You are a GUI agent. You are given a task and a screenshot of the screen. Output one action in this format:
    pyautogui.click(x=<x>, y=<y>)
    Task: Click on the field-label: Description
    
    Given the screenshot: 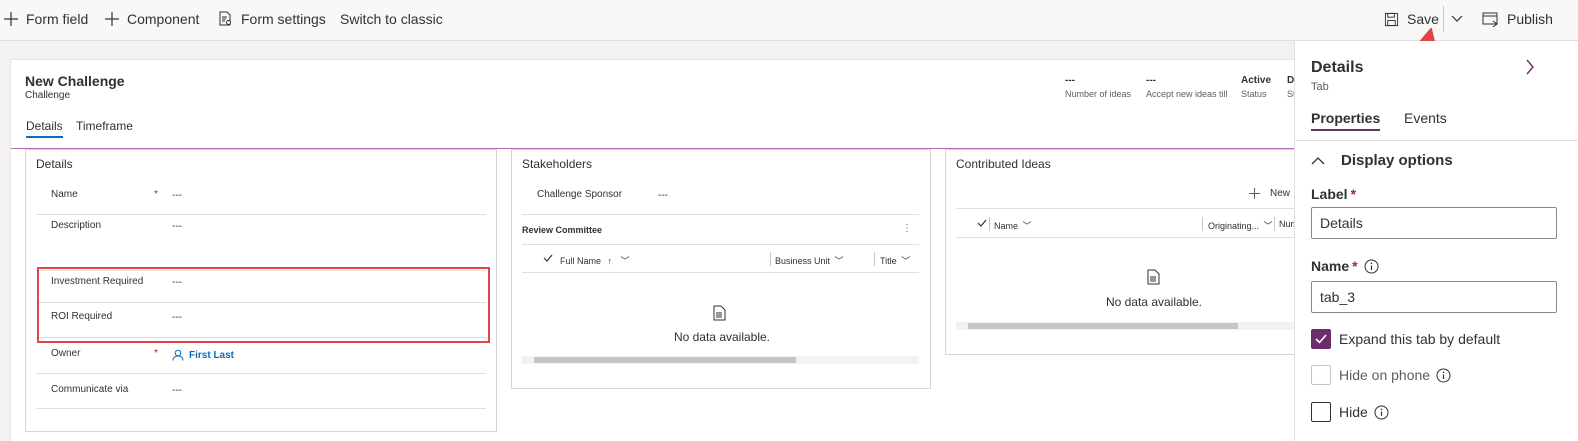 What is the action you would take?
    pyautogui.click(x=76, y=225)
    